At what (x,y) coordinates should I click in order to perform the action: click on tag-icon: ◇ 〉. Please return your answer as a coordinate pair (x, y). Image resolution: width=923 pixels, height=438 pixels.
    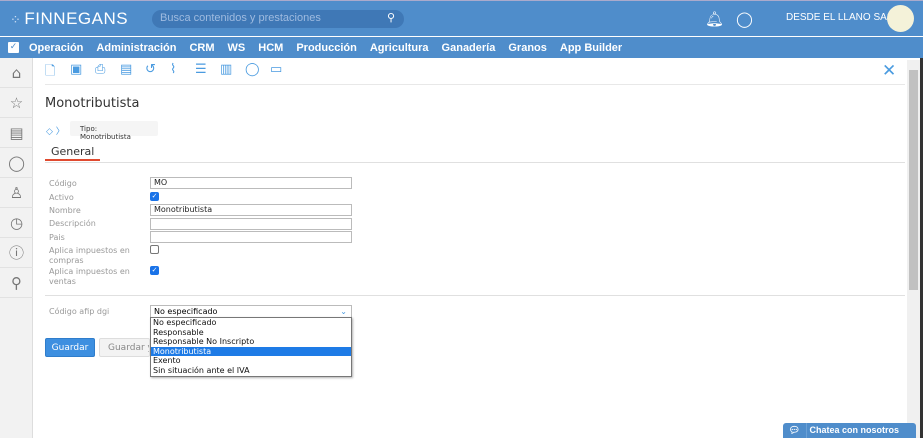
    Looking at the image, I should click on (55, 130).